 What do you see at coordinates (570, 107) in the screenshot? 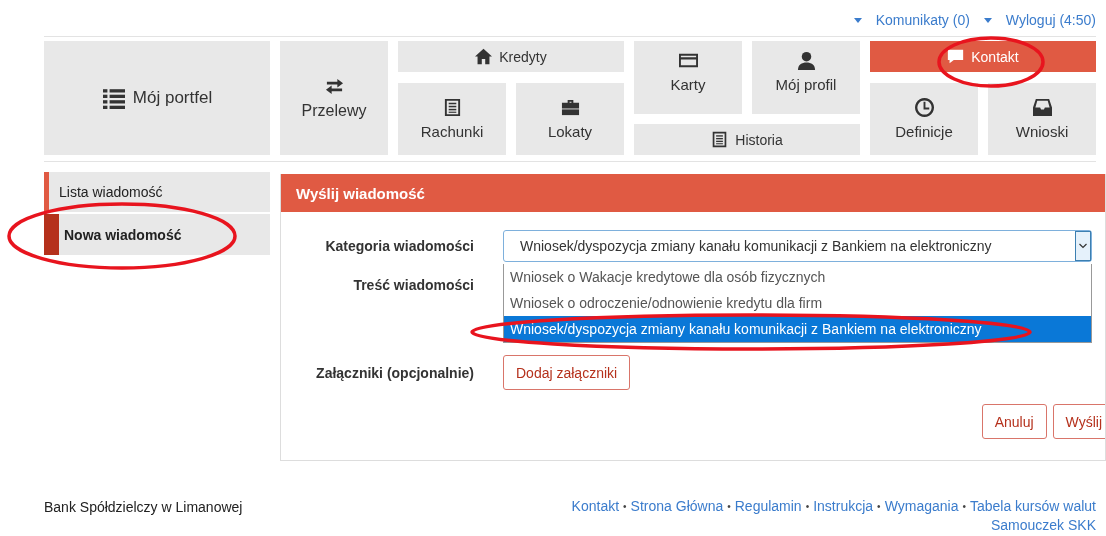
I see `briefcase-icon` at bounding box center [570, 107].